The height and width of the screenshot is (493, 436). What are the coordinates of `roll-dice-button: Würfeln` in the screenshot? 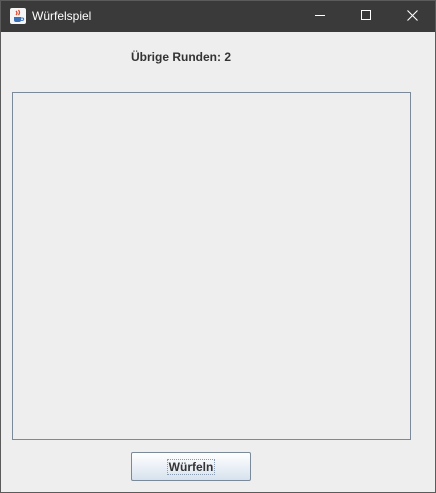 It's located at (191, 466).